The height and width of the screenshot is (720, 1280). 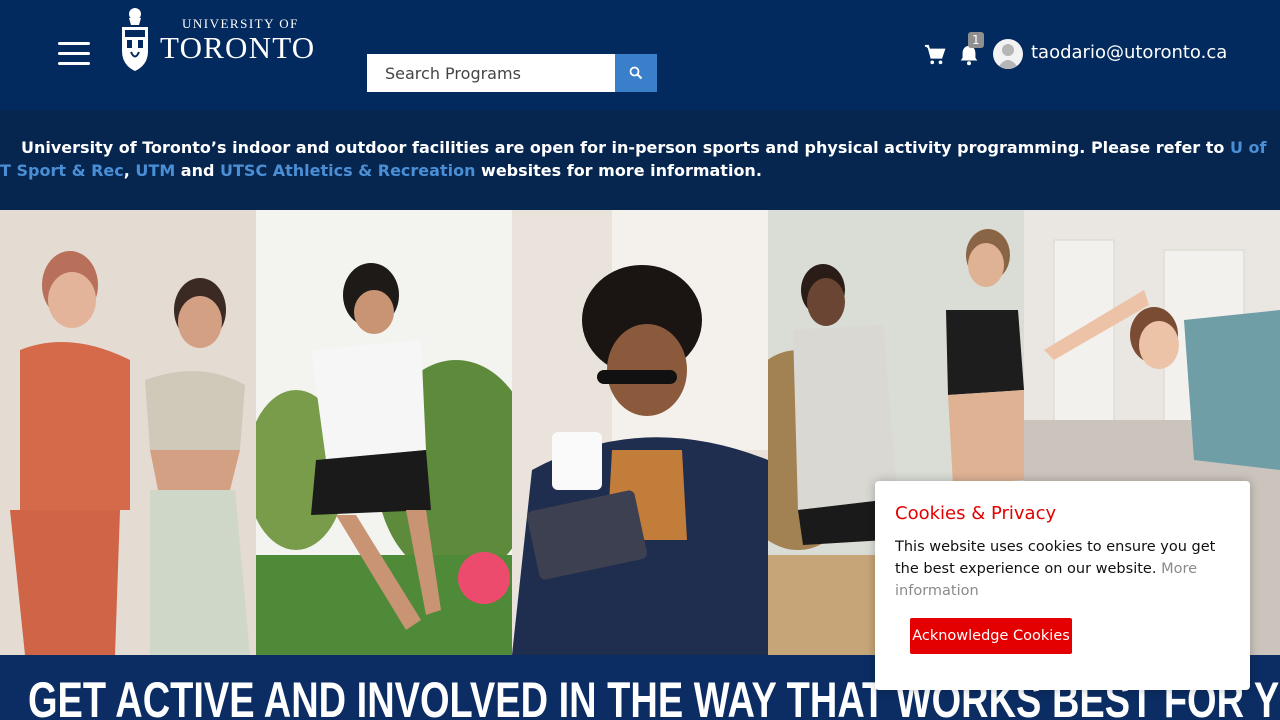 I want to click on cookie-title: Cookies & Privacy, so click(x=976, y=513).